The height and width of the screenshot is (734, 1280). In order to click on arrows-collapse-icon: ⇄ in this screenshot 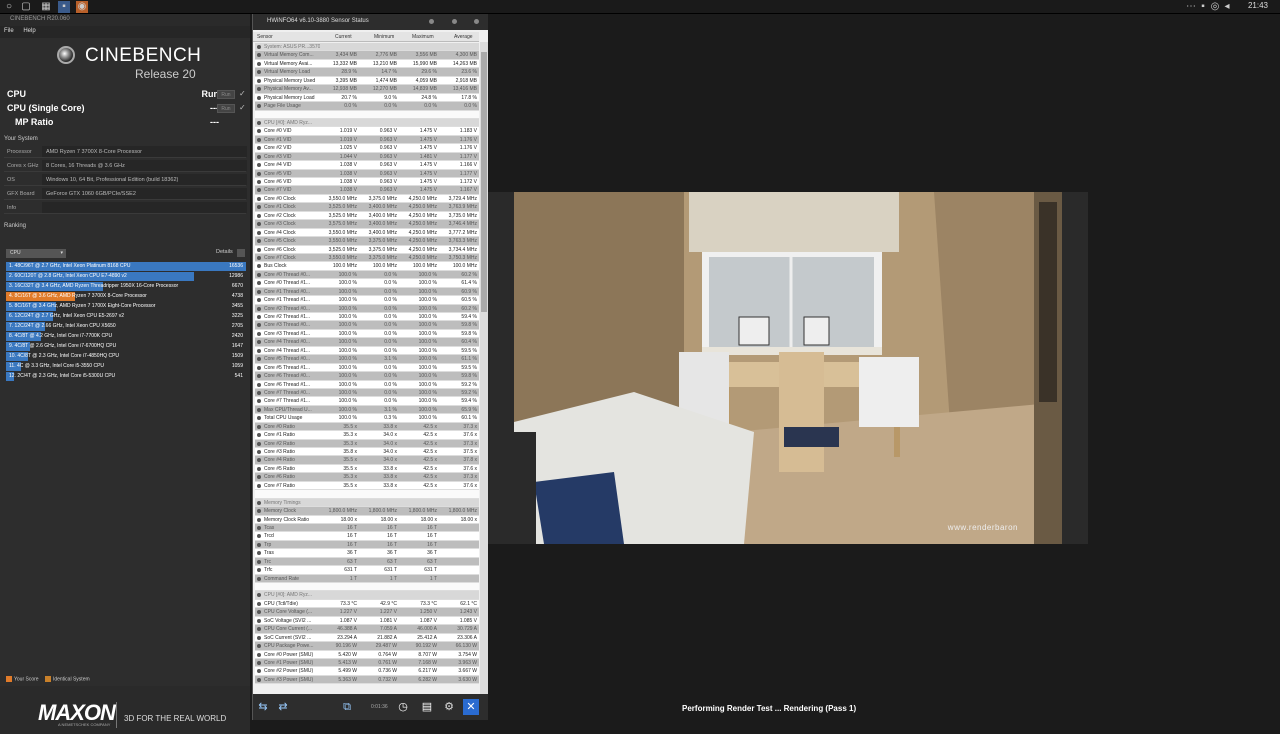, I will do `click(283, 707)`.